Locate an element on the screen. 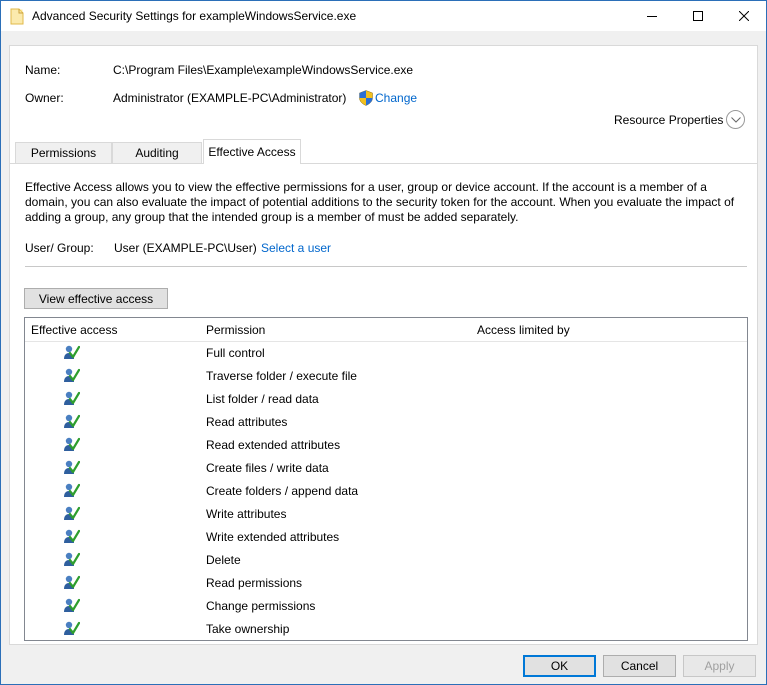 Image resolution: width=767 pixels, height=685 pixels. table-row: Create folders / append data is located at coordinates (386, 491).